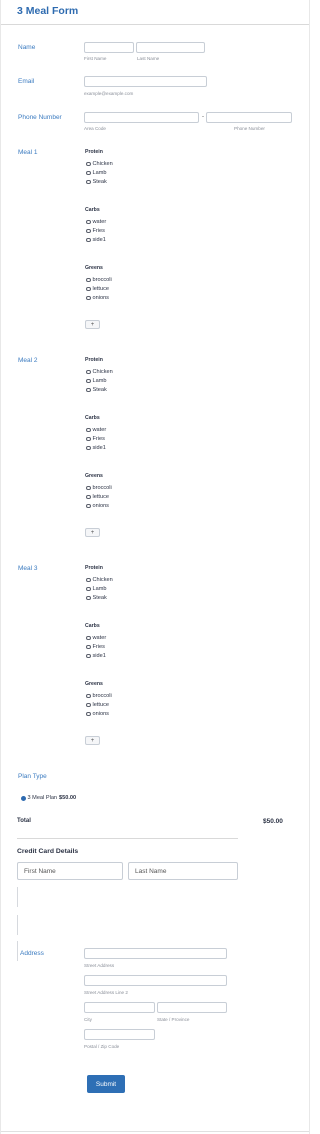  I want to click on carbs-title: Carbs, so click(92, 418).